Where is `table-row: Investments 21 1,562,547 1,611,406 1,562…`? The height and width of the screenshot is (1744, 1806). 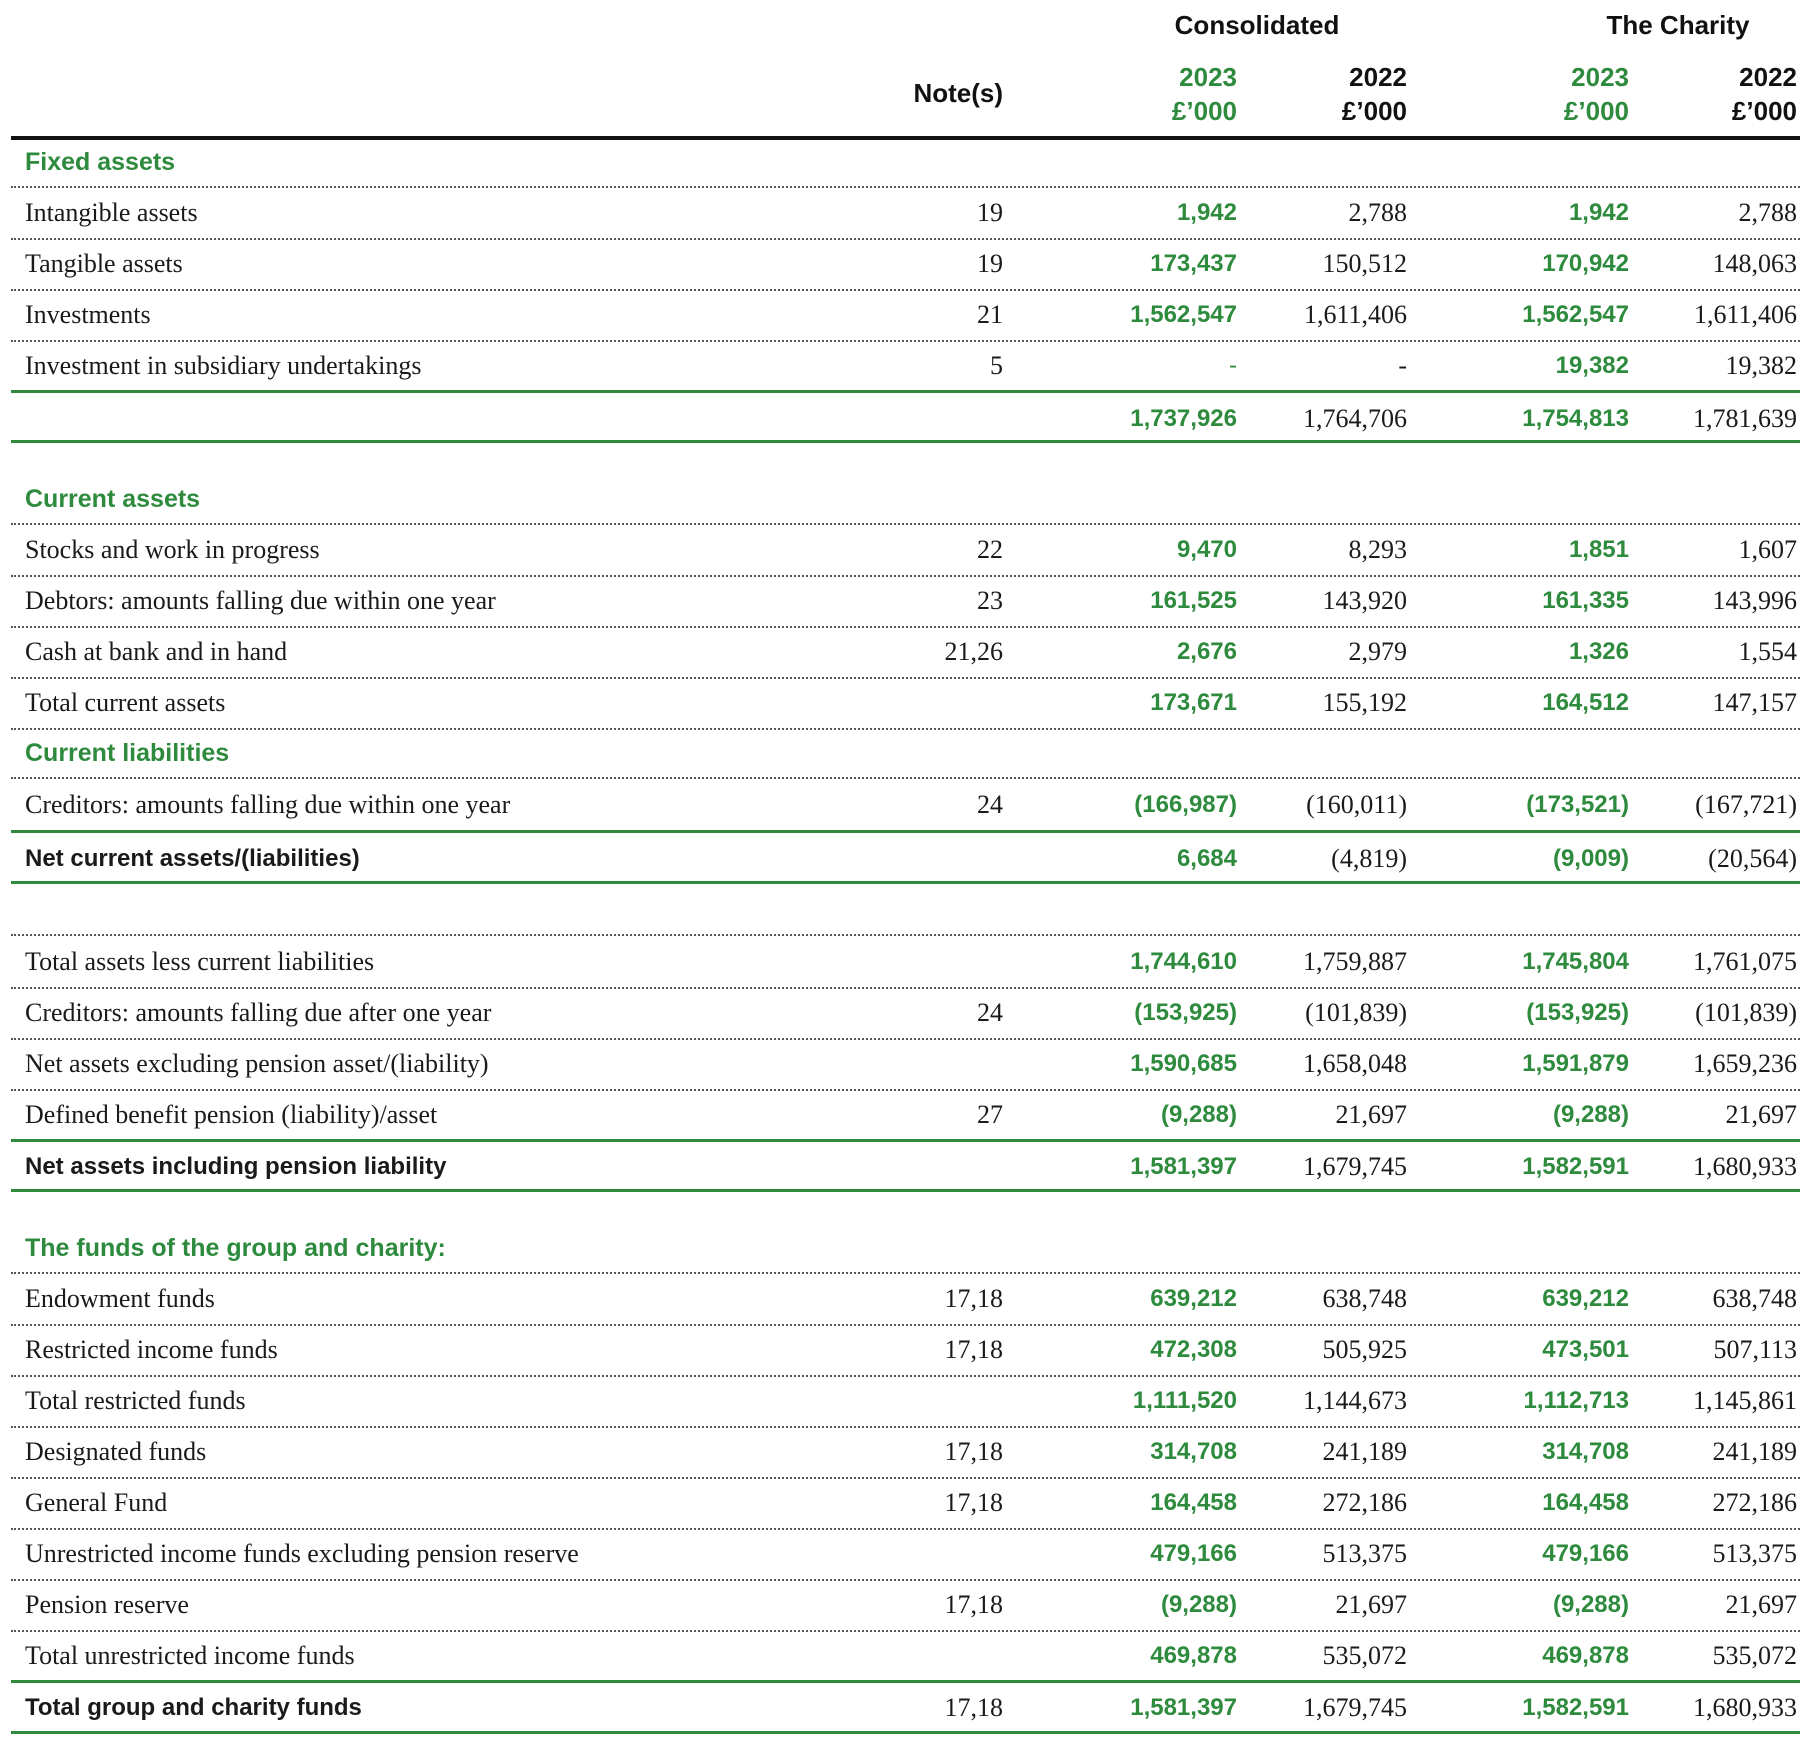
table-row: Investments 21 1,562,547 1,611,406 1,562… is located at coordinates (905, 316).